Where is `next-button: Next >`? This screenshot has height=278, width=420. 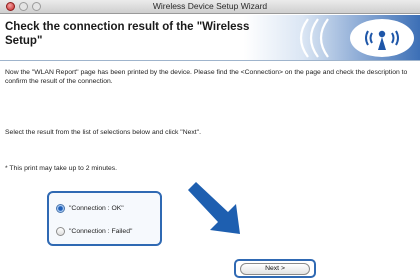 next-button: Next > is located at coordinates (275, 269).